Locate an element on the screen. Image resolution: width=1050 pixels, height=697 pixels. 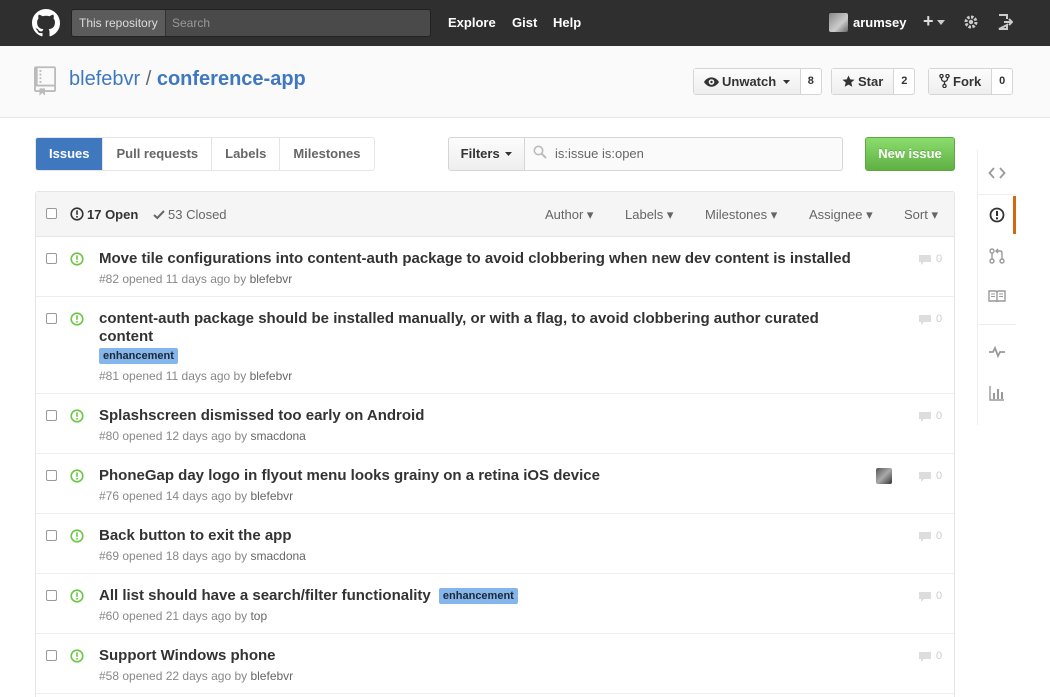
assignee-filter-dropdown: Assignee ▾ is located at coordinates (841, 215).